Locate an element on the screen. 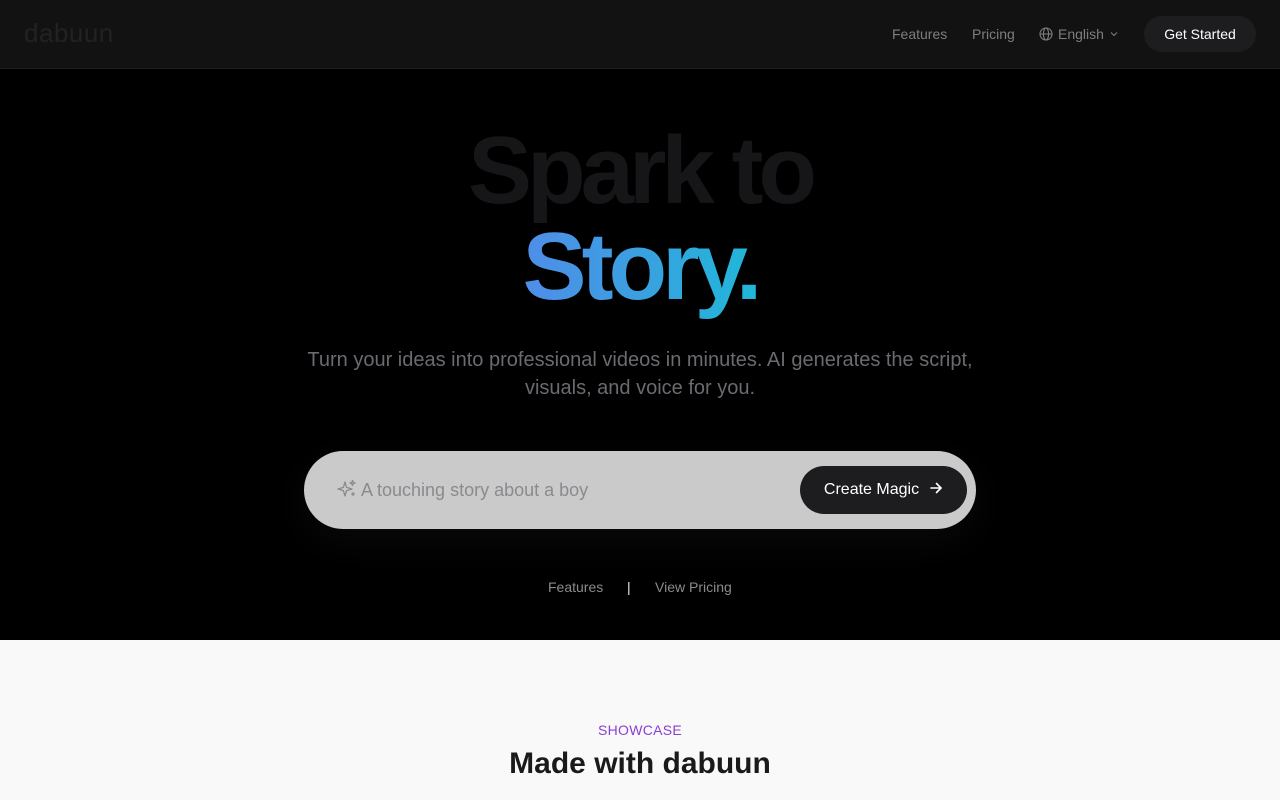 This screenshot has height=800, width=1280. get-started-button: Get Started is located at coordinates (1200, 34).